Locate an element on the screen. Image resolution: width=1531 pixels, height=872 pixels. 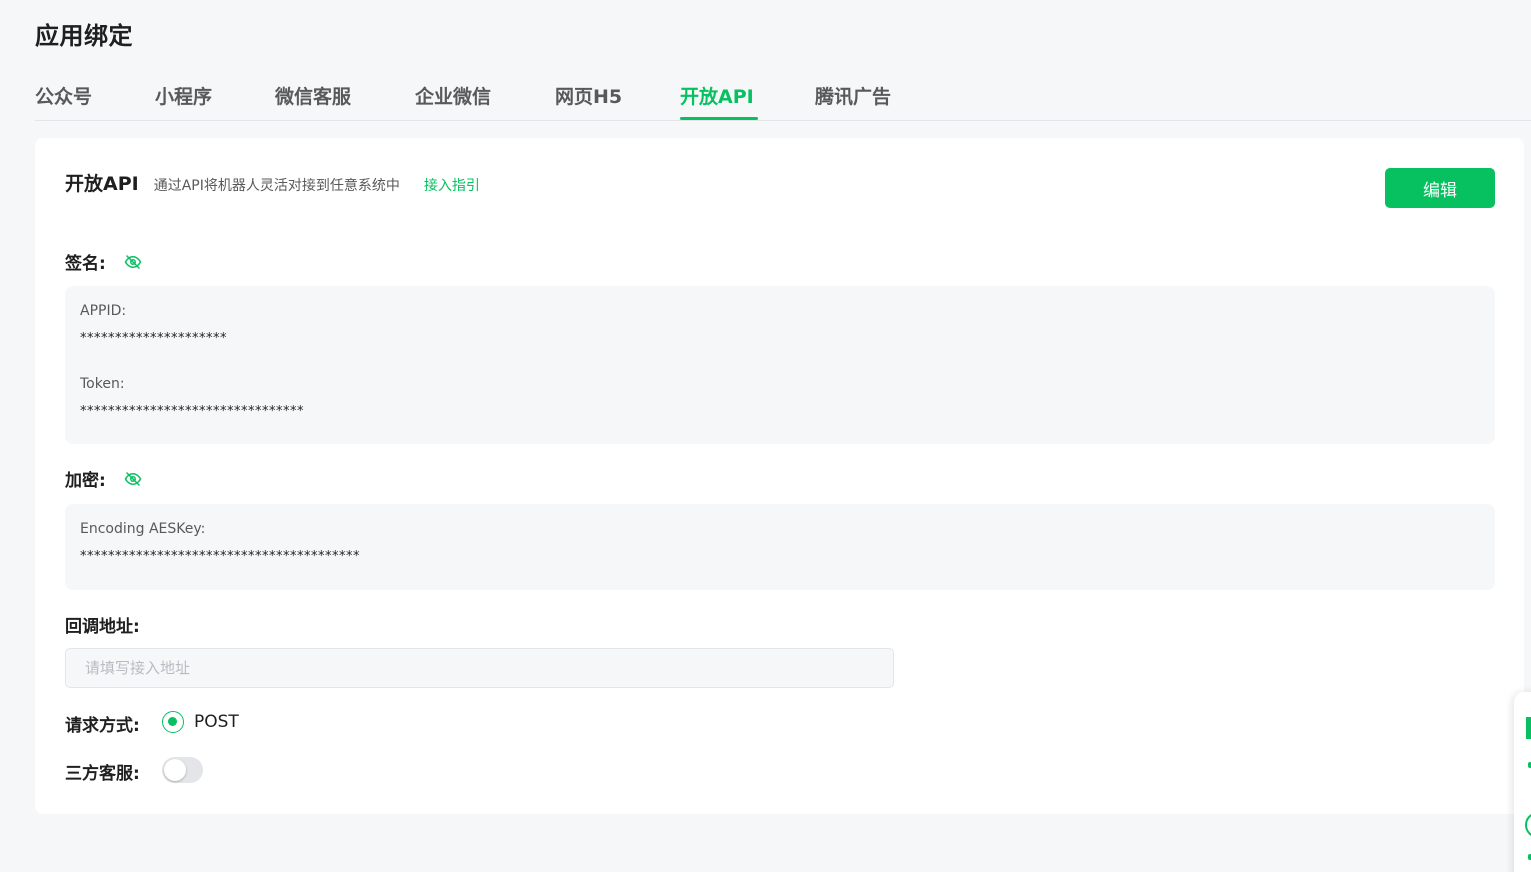
appid-value: ********************* is located at coordinates (153, 338).